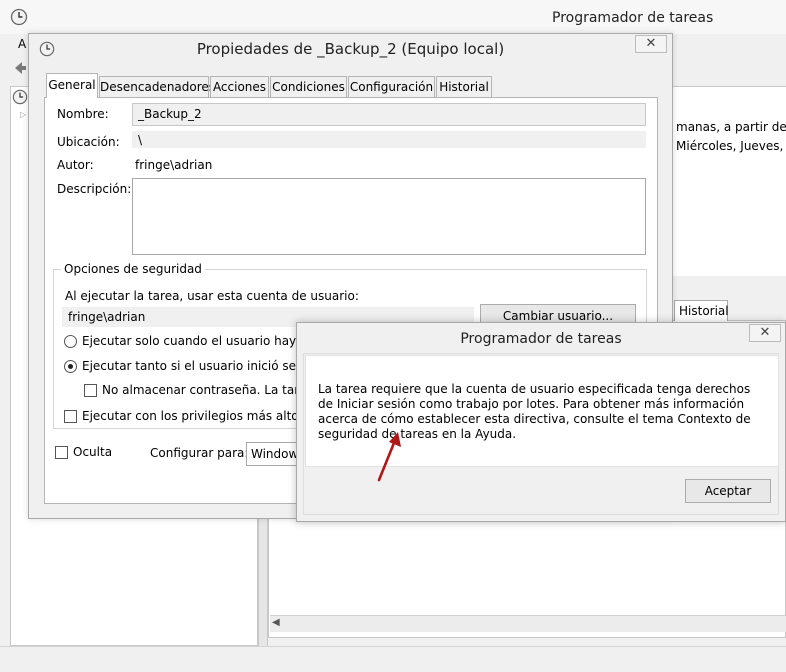 Image resolution: width=786 pixels, height=672 pixels. What do you see at coordinates (389, 139) in the screenshot?
I see `location-field: \` at bounding box center [389, 139].